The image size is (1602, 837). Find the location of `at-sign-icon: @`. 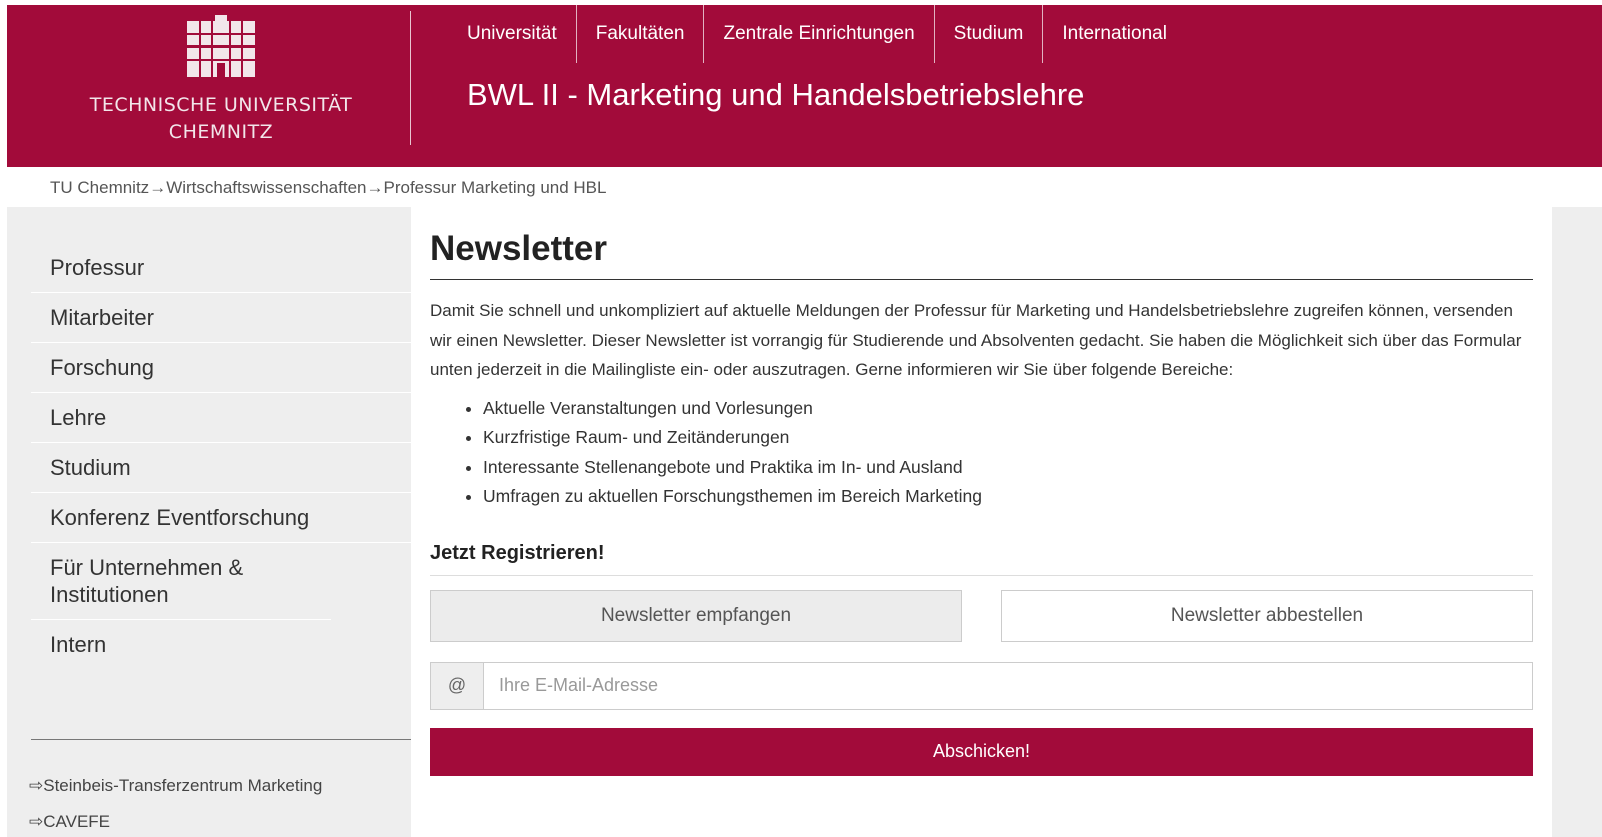

at-sign-icon: @ is located at coordinates (457, 685).